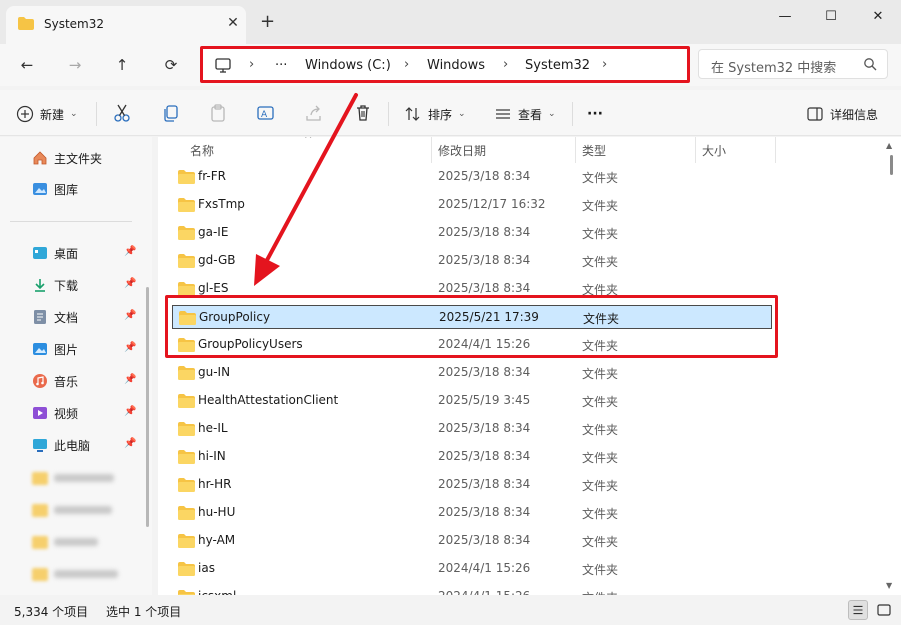 The width and height of the screenshot is (901, 625). Describe the element at coordinates (594, 150) in the screenshot. I see `column-type: 类型` at that location.